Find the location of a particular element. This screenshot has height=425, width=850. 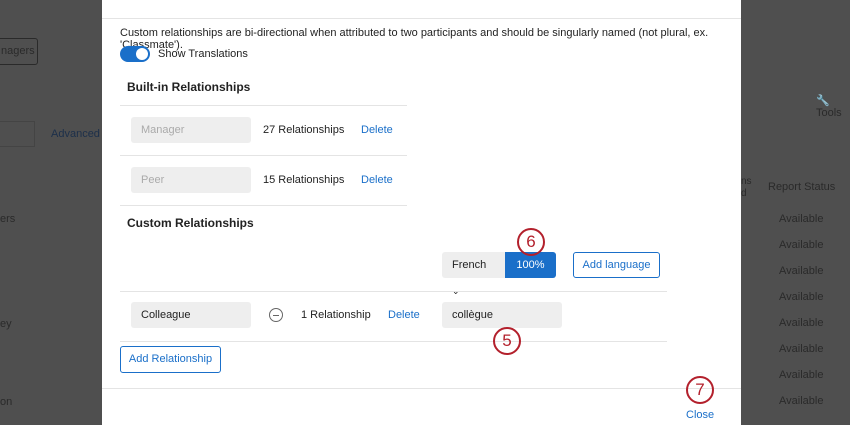

show-translations-label: Show Translations is located at coordinates (203, 54).